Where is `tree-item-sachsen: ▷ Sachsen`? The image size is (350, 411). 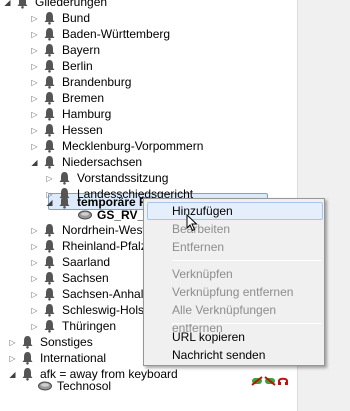 tree-item-sachsen: ▷ Sachsen is located at coordinates (69, 278).